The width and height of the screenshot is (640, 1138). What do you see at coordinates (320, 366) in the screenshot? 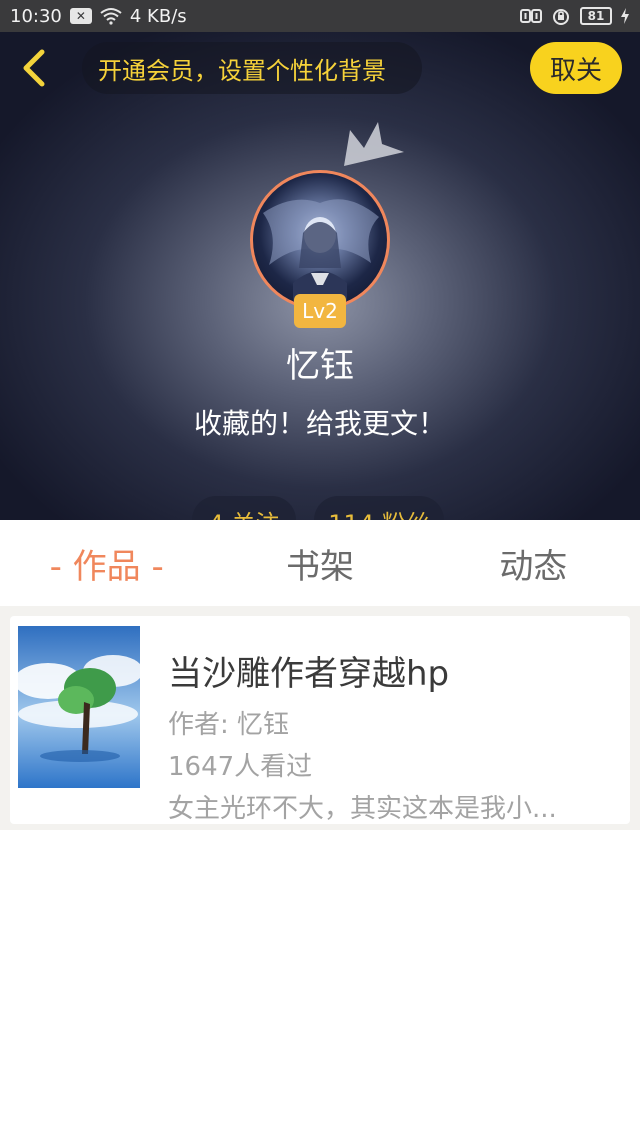
I see `username: 忆钰` at bounding box center [320, 366].